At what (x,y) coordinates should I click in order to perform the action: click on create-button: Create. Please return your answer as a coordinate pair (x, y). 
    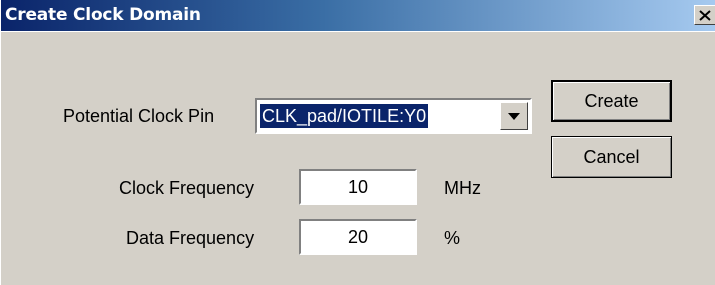
    Looking at the image, I should click on (611, 101).